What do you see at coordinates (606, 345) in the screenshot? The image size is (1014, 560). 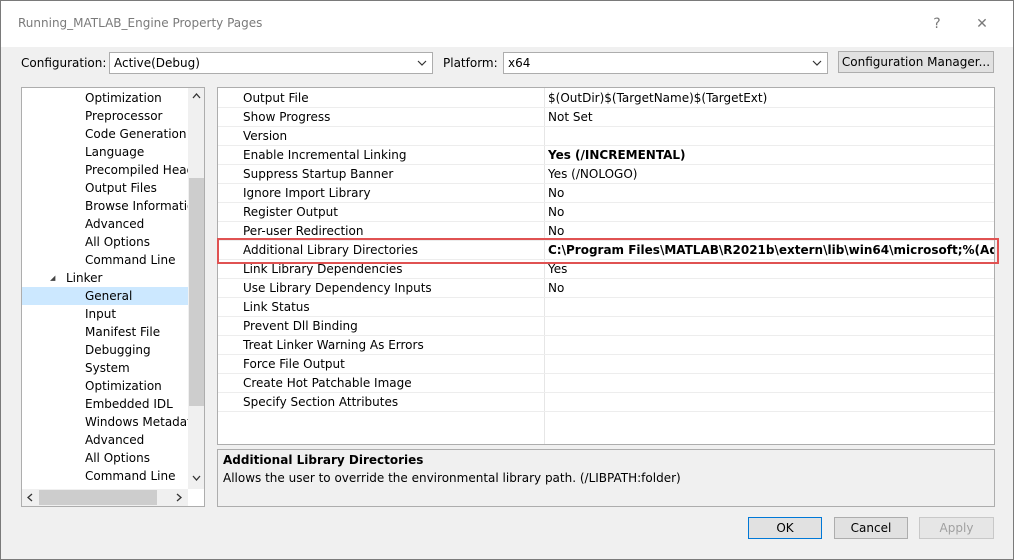 I see `property-row: Treat Linker Warning As Errors` at bounding box center [606, 345].